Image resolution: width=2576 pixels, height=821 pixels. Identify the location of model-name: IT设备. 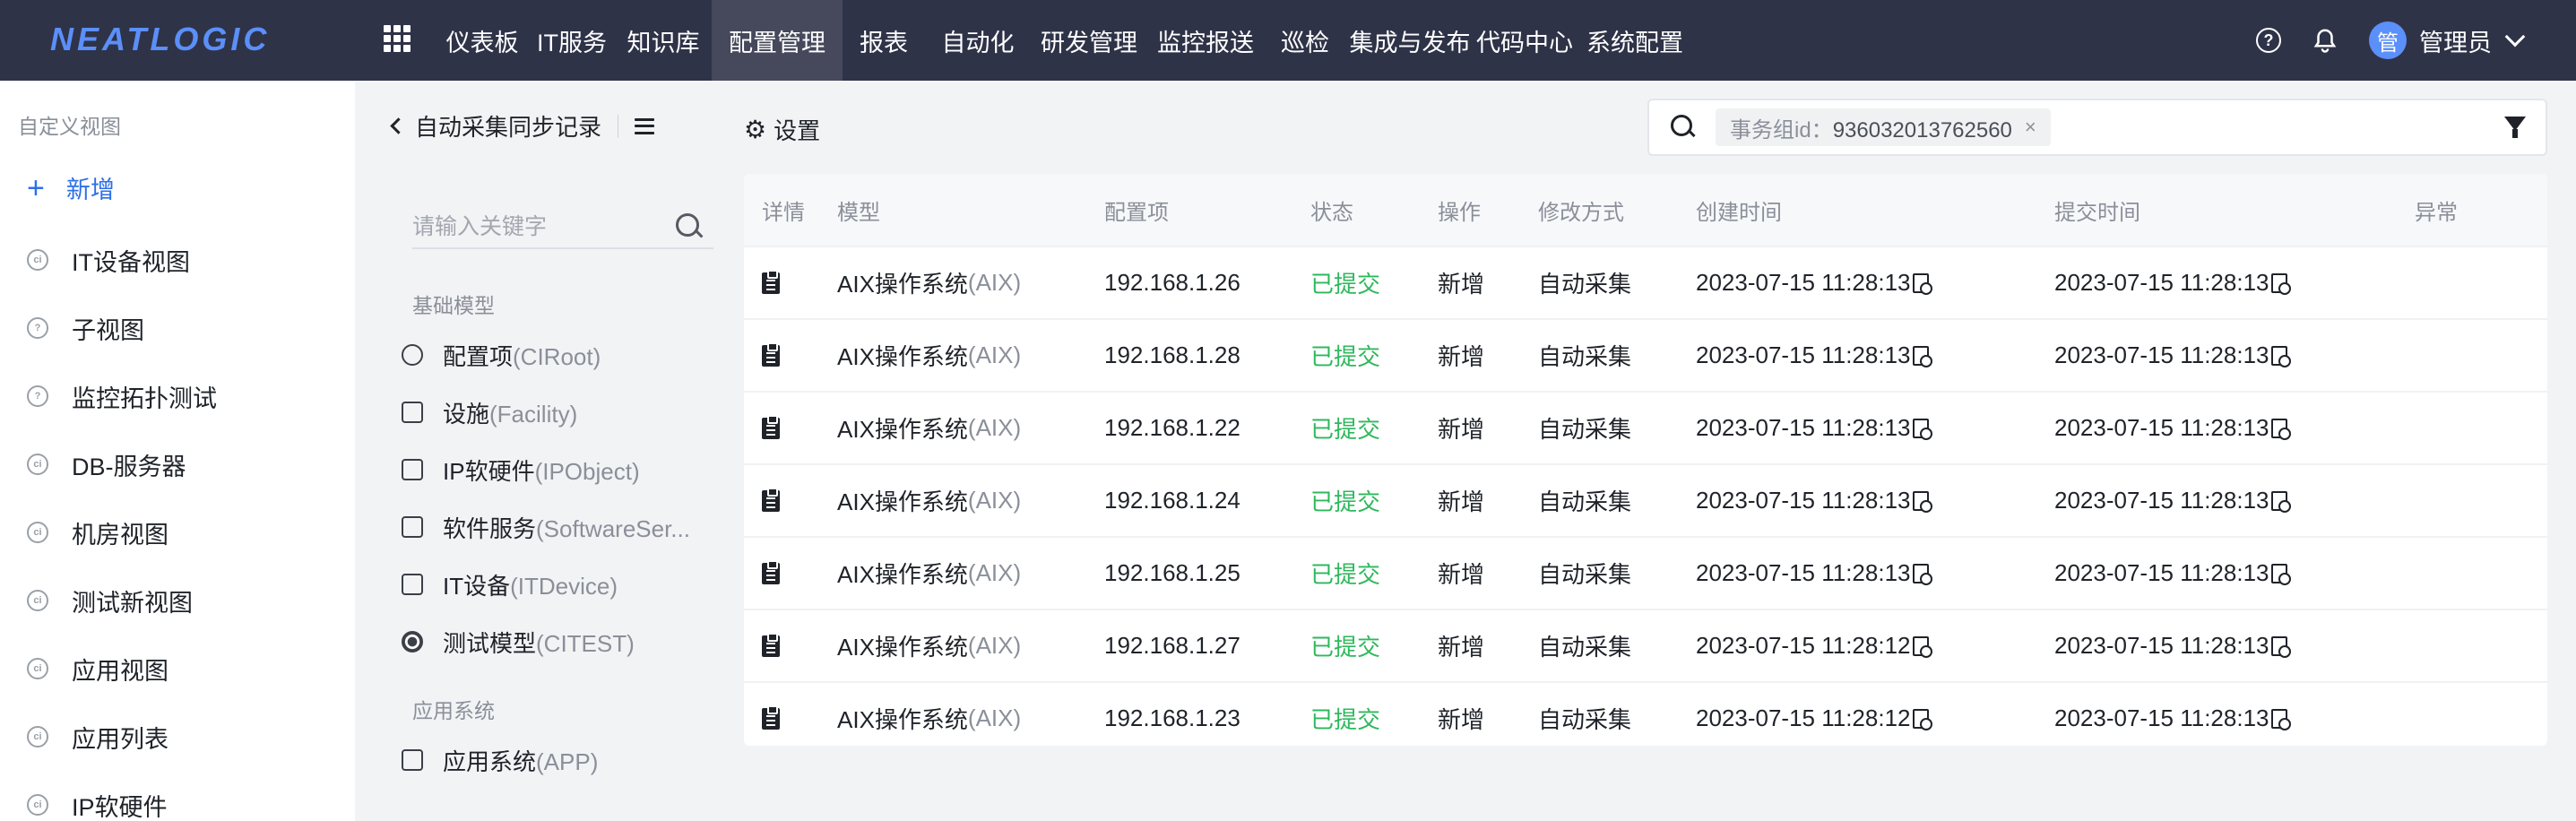
(477, 586).